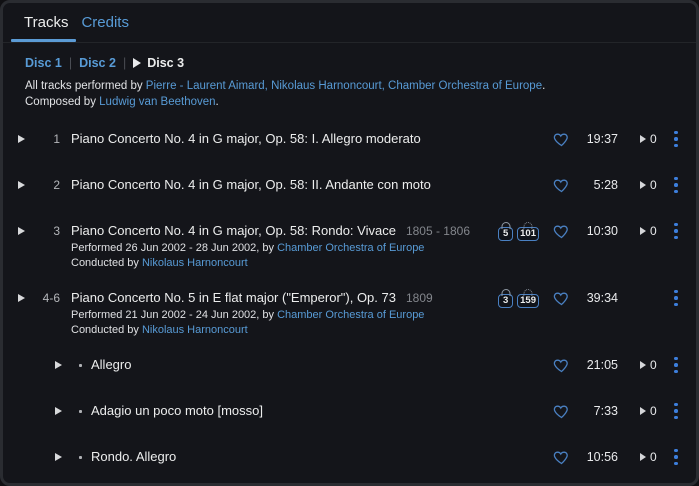 This screenshot has width=699, height=486. I want to click on performance-badges: 3 159, so click(518, 298).